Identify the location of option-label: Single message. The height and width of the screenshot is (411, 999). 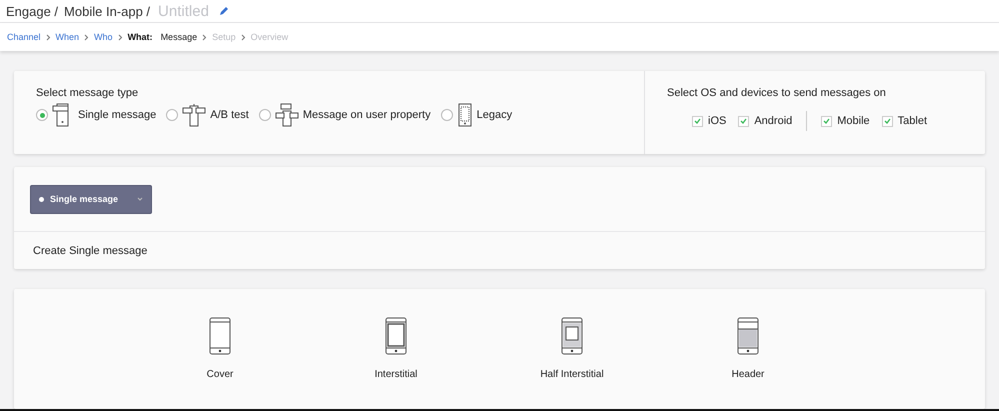
(117, 115).